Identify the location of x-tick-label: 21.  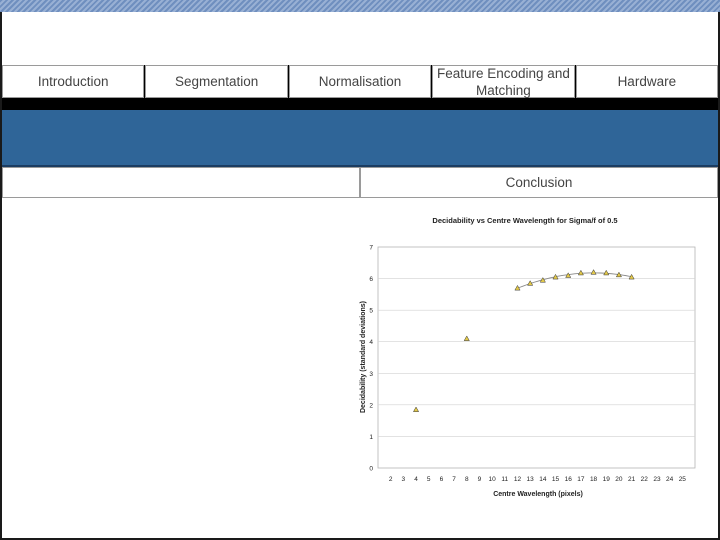
(632, 479).